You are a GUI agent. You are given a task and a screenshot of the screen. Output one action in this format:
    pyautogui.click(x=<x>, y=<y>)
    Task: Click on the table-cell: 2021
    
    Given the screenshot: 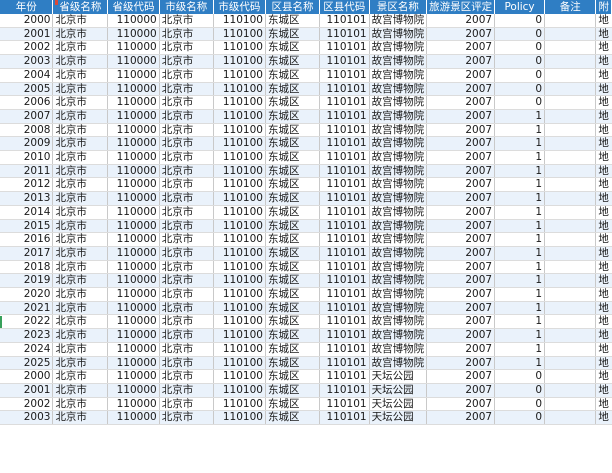 What is the action you would take?
    pyautogui.click(x=27, y=308)
    